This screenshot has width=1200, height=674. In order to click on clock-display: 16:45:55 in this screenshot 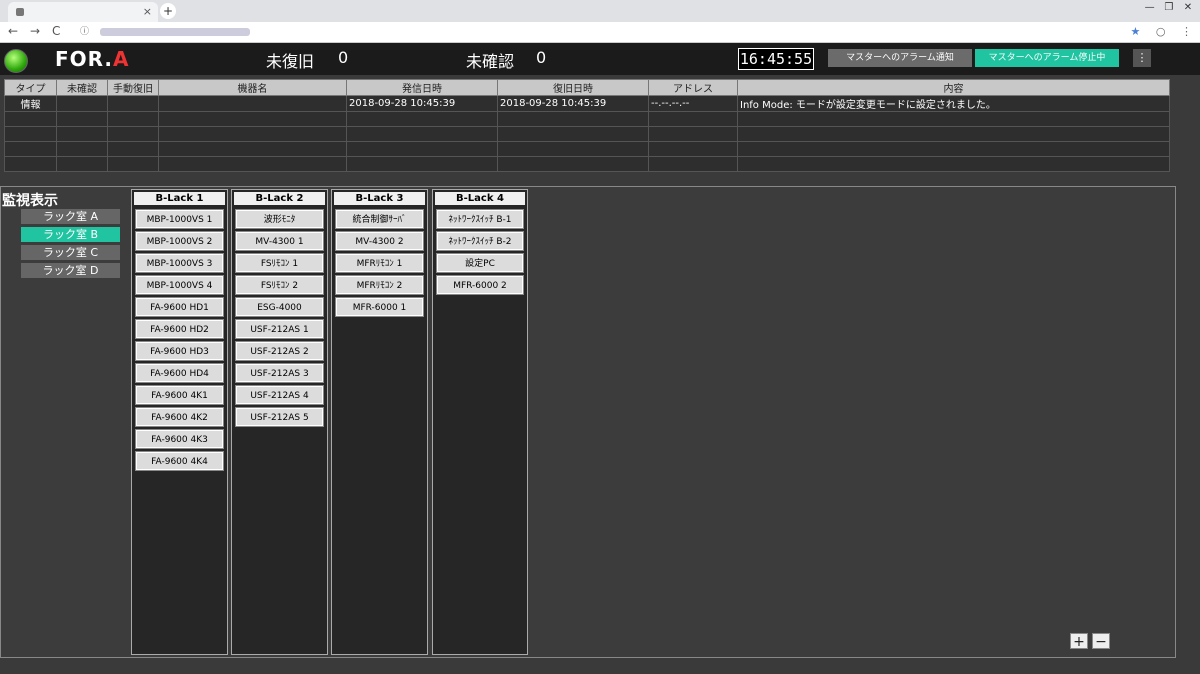, I will do `click(776, 59)`.